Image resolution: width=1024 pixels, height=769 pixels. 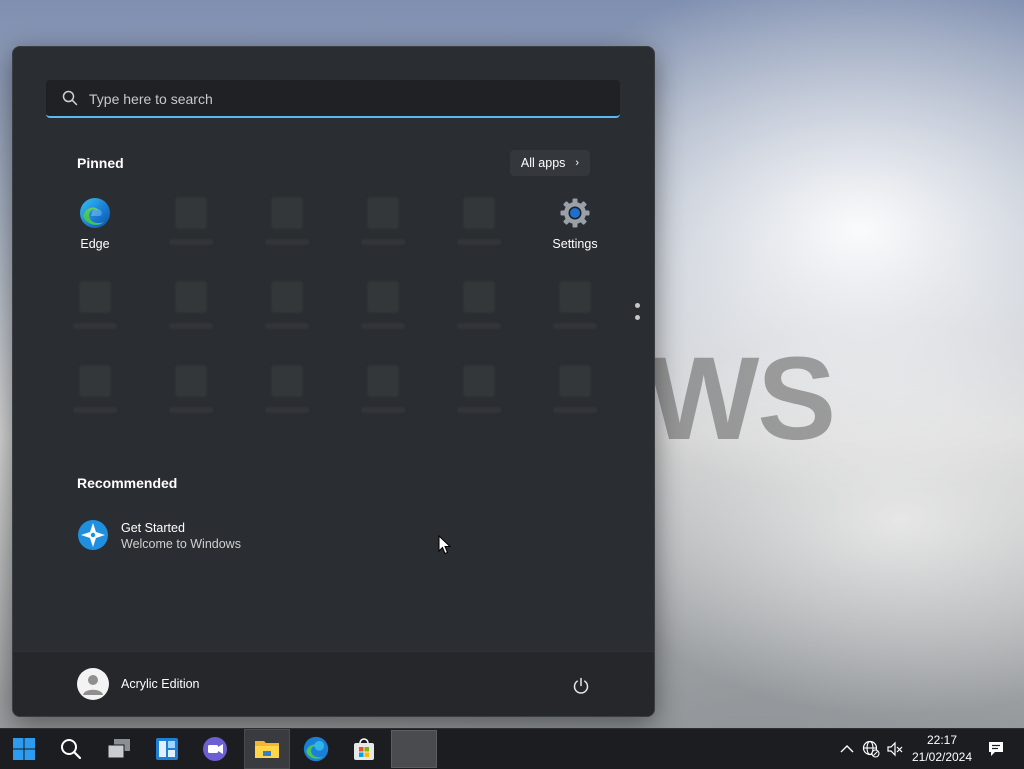 I want to click on search-placeholder: Type here to search, so click(x=151, y=99).